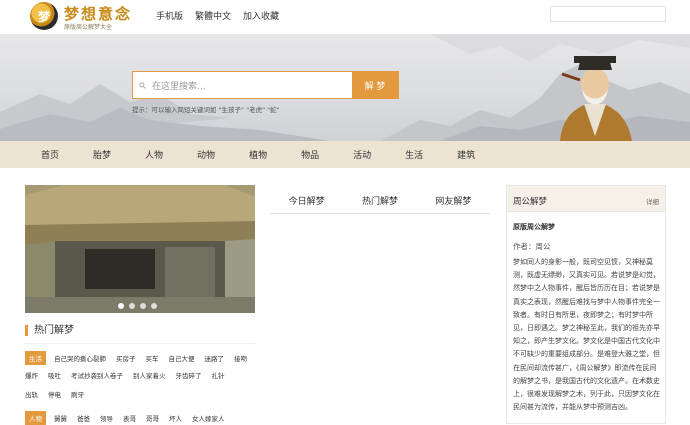 The height and width of the screenshot is (425, 690). What do you see at coordinates (97, 375) in the screenshot?
I see `tag-link: 考试抄袭别人卷子` at bounding box center [97, 375].